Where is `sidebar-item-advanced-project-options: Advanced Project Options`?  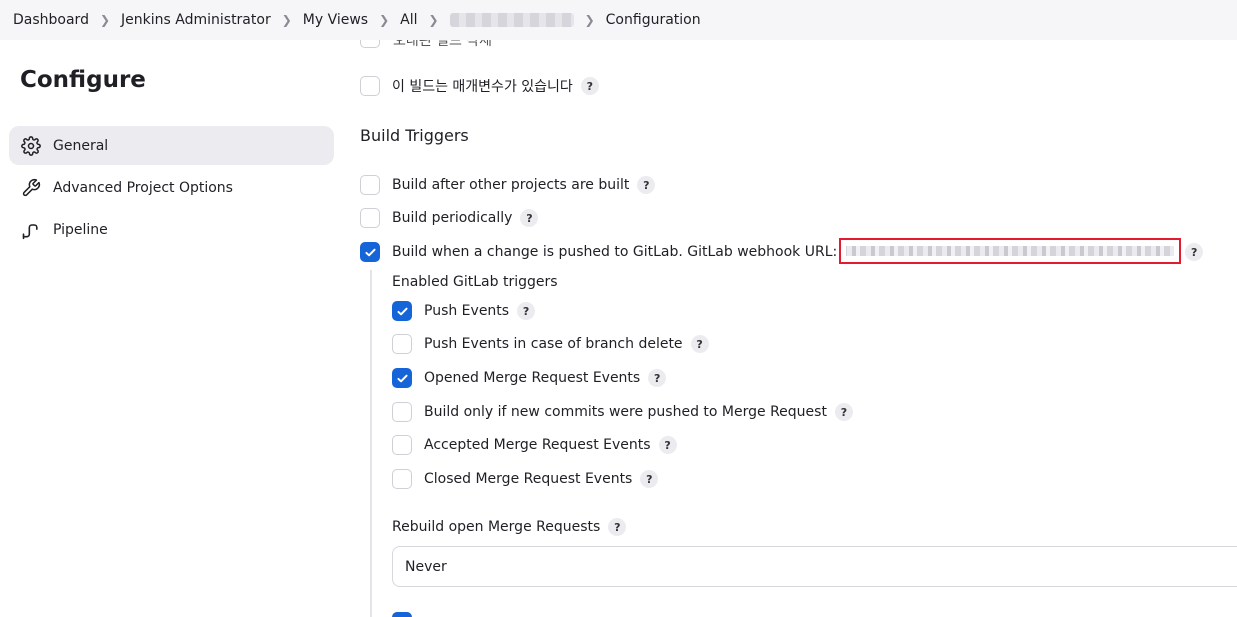 sidebar-item-advanced-project-options: Advanced Project Options is located at coordinates (171, 187).